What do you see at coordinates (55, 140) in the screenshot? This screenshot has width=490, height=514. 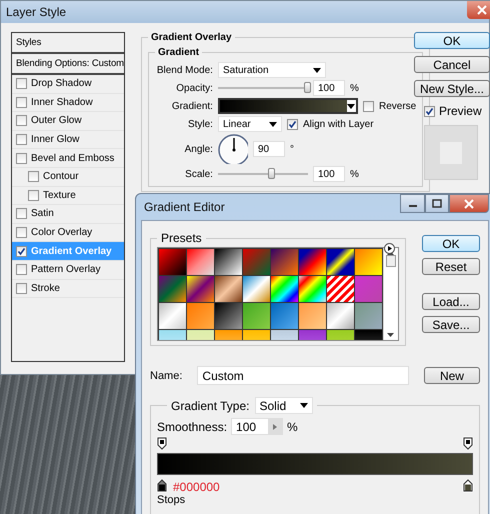 I see `effect-label: Inner Glow` at bounding box center [55, 140].